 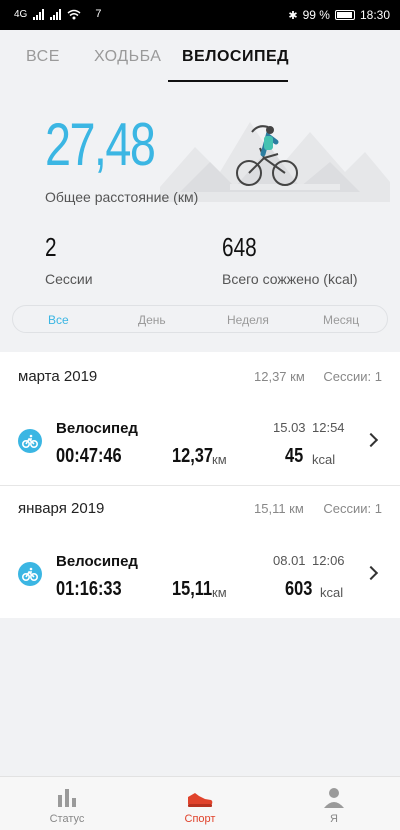 I want to click on month-distance: 12,37 км, so click(x=279, y=376).